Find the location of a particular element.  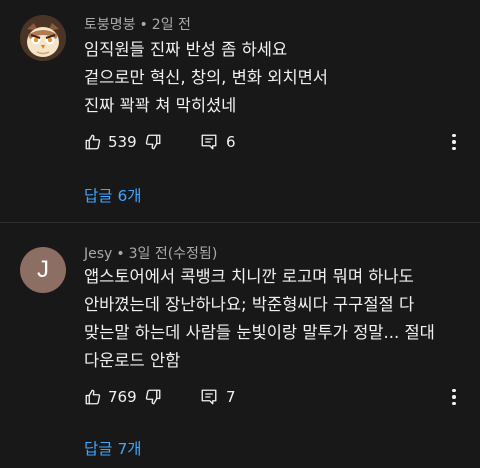

comment-line: 앱스토어에서 콕뱅크 치니깐 로고며 뭐며 하나도 is located at coordinates (249, 276).